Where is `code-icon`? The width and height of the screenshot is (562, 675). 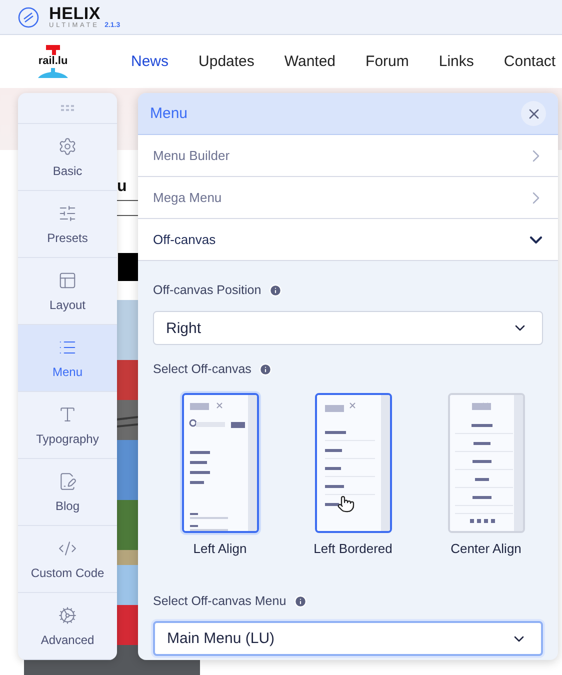
code-icon is located at coordinates (67, 548).